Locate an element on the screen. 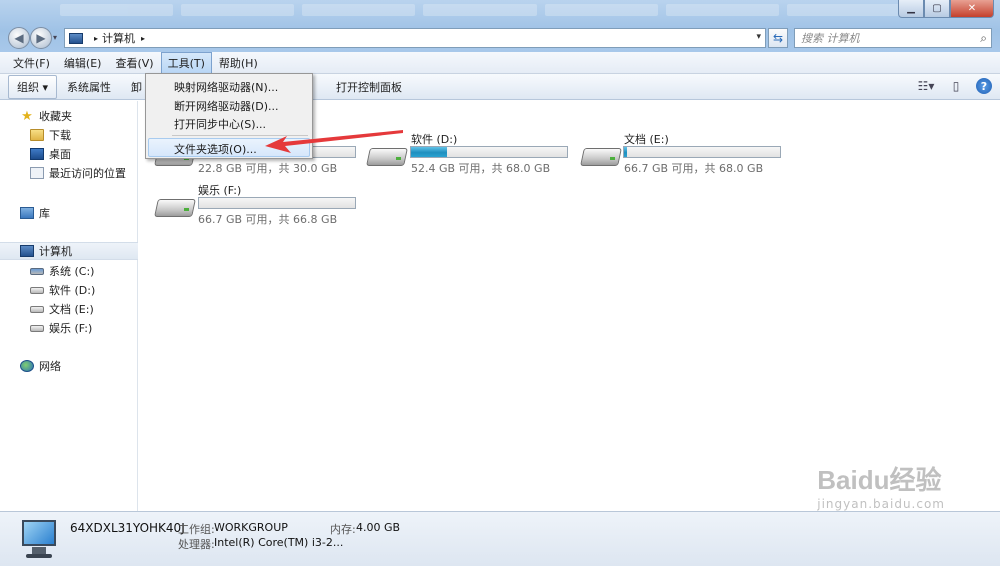  back-arrow-icon: ◀ is located at coordinates (19, 38).